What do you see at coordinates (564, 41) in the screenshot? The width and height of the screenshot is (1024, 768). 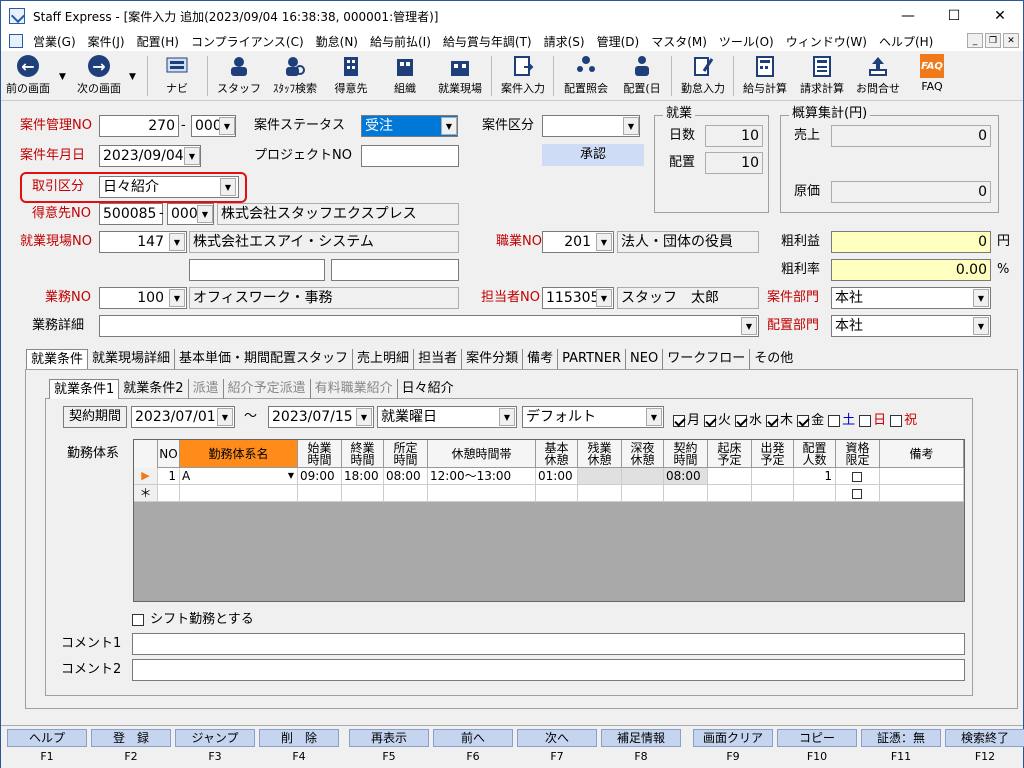 I see `menu-seikyu: 請求(S)` at bounding box center [564, 41].